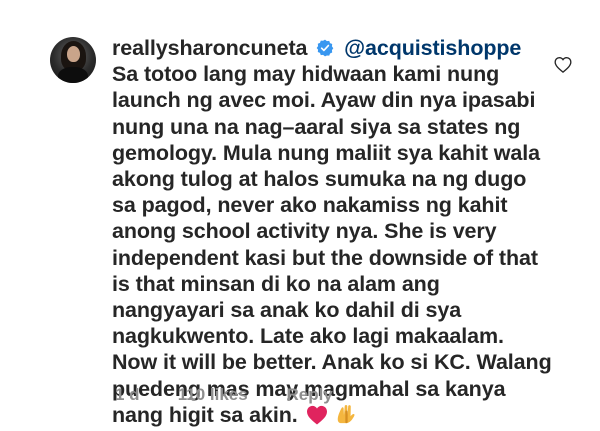 This screenshot has height=431, width=600. I want to click on like-heart-icon, so click(563, 65).